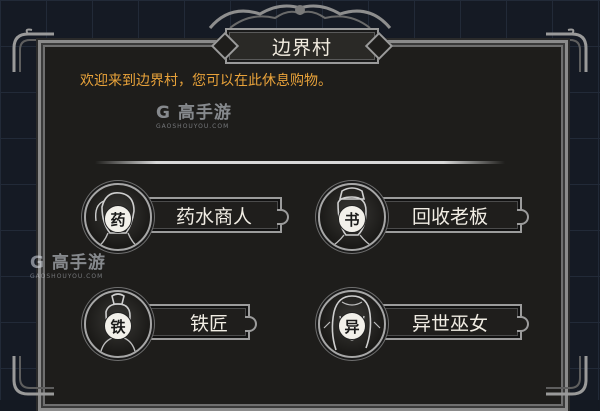 Image resolution: width=600 pixels, height=411 pixels. I want to click on welcome-message: 欢迎来到边界村，您可以在此休息购物。, so click(206, 81).